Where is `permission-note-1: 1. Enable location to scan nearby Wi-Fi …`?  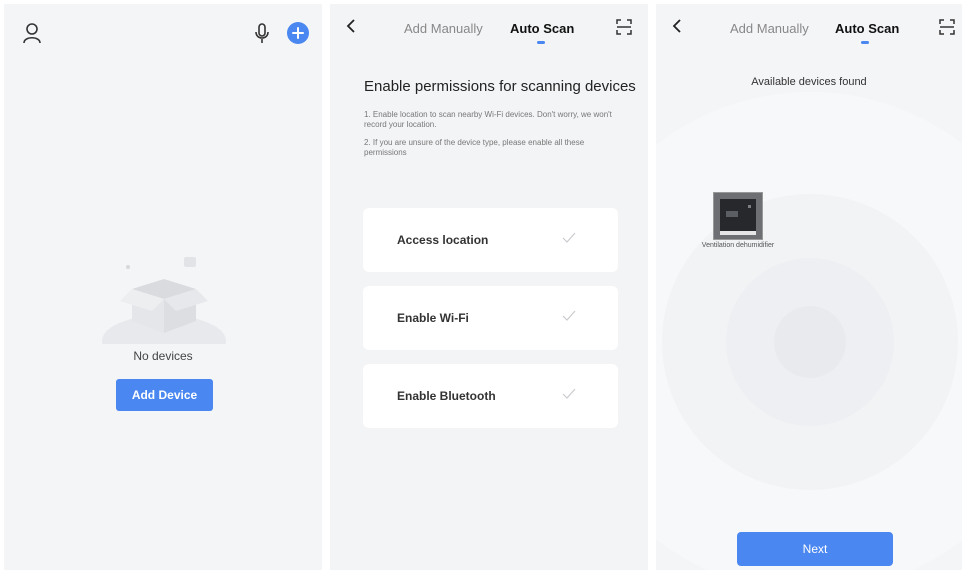
permission-note-1: 1. Enable location to scan nearby Wi-Fi … is located at coordinates (488, 119).